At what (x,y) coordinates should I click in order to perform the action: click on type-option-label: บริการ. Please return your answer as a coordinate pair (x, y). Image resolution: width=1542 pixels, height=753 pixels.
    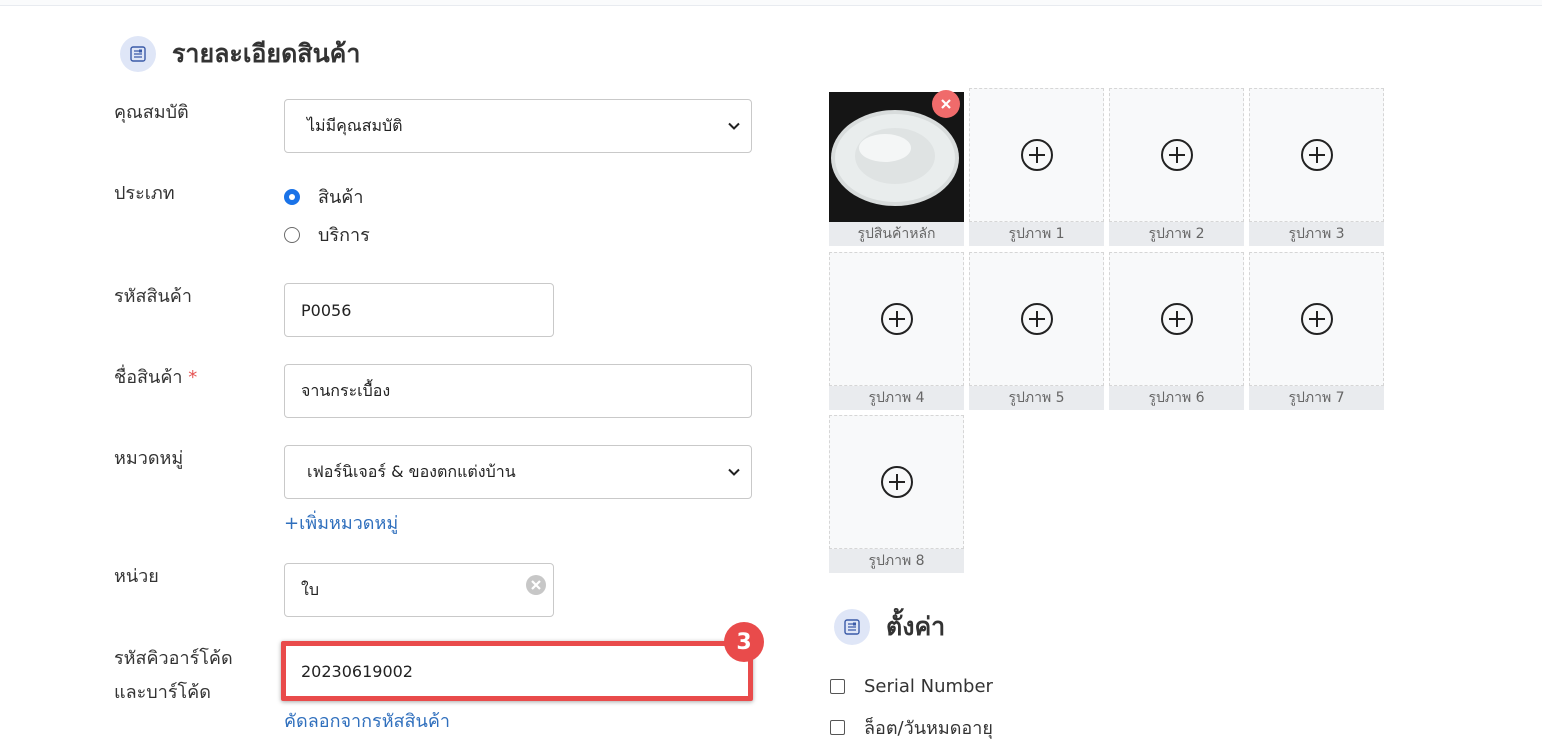
    Looking at the image, I should click on (344, 235).